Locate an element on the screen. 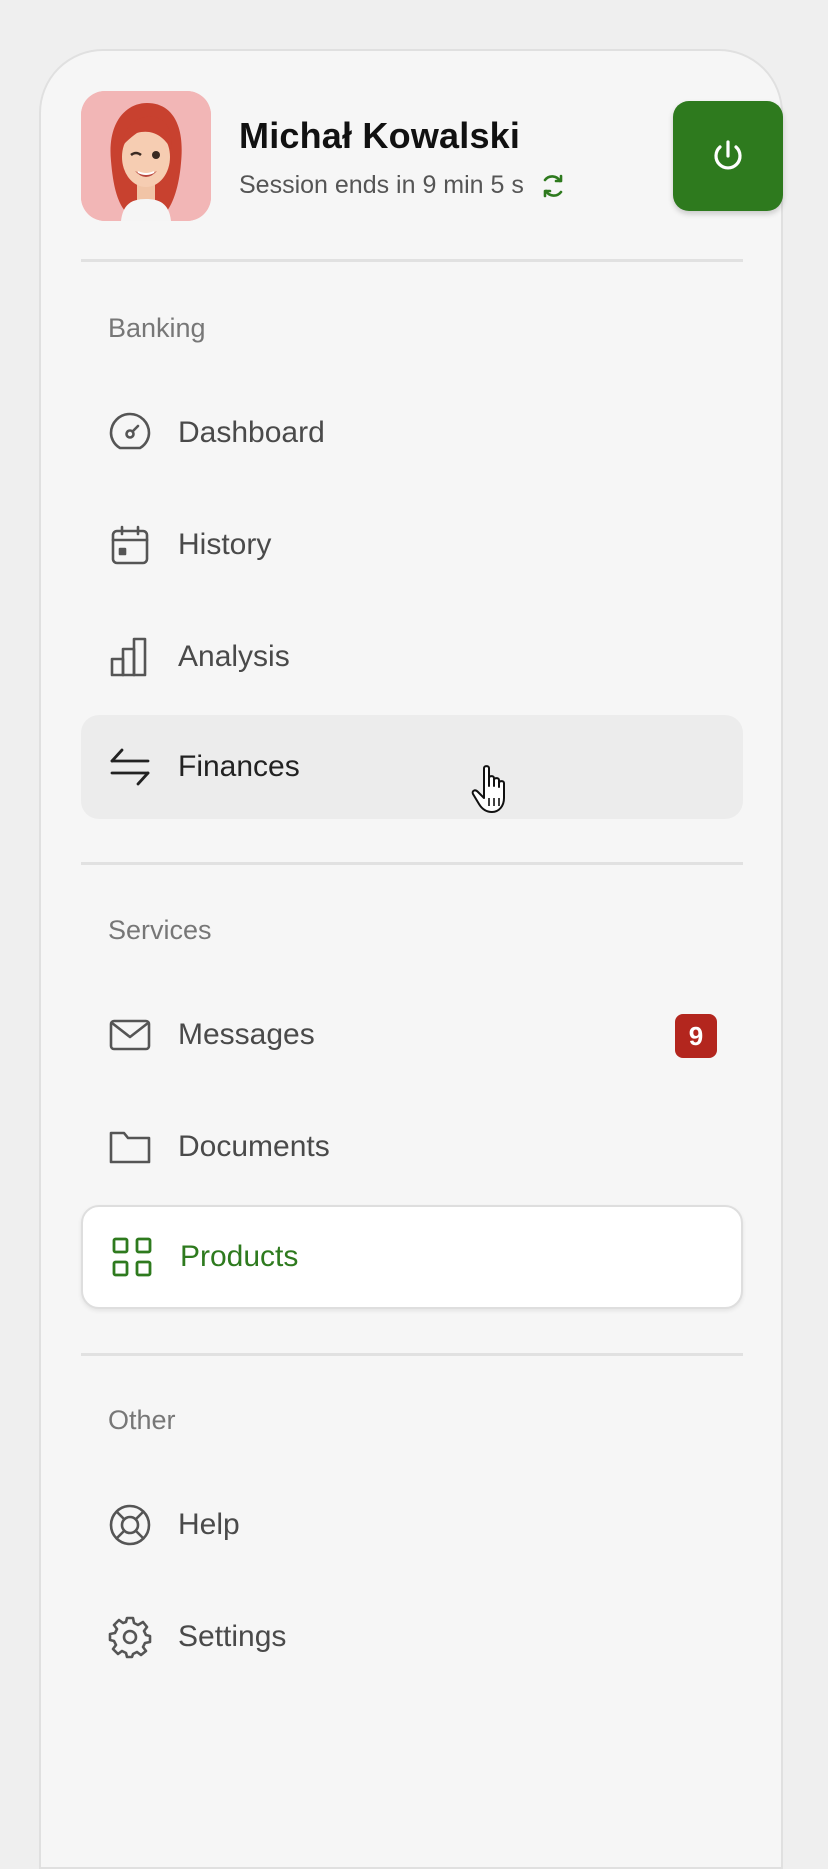  logout-button is located at coordinates (728, 156).